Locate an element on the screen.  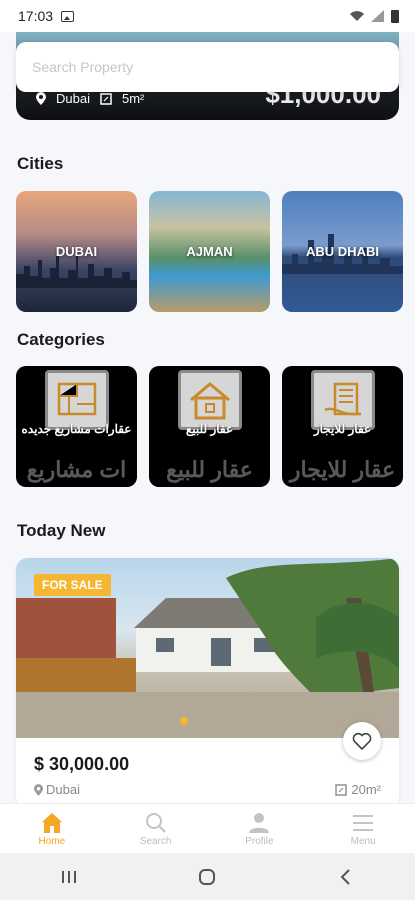
city-name-ajman: AJMAN is located at coordinates (209, 251).